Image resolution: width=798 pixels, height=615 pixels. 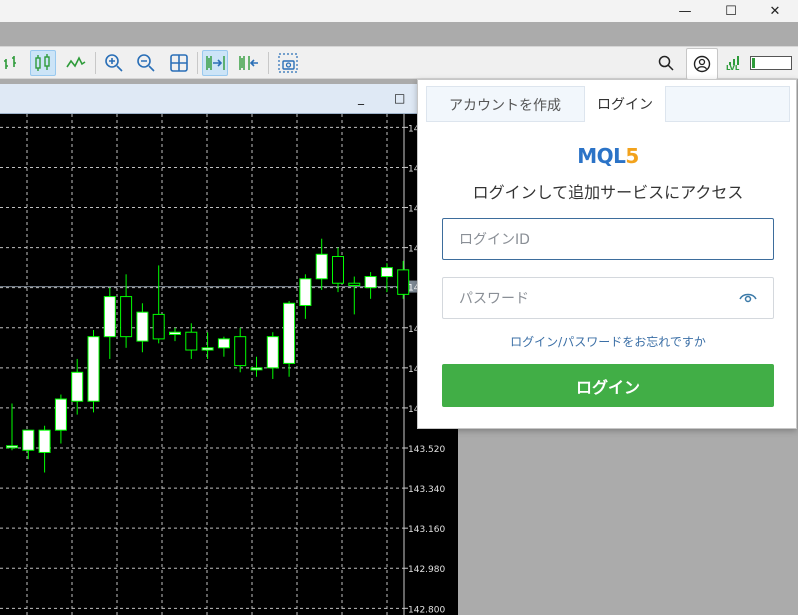 What do you see at coordinates (288, 63) in the screenshot?
I see `screenshot-icon` at bounding box center [288, 63].